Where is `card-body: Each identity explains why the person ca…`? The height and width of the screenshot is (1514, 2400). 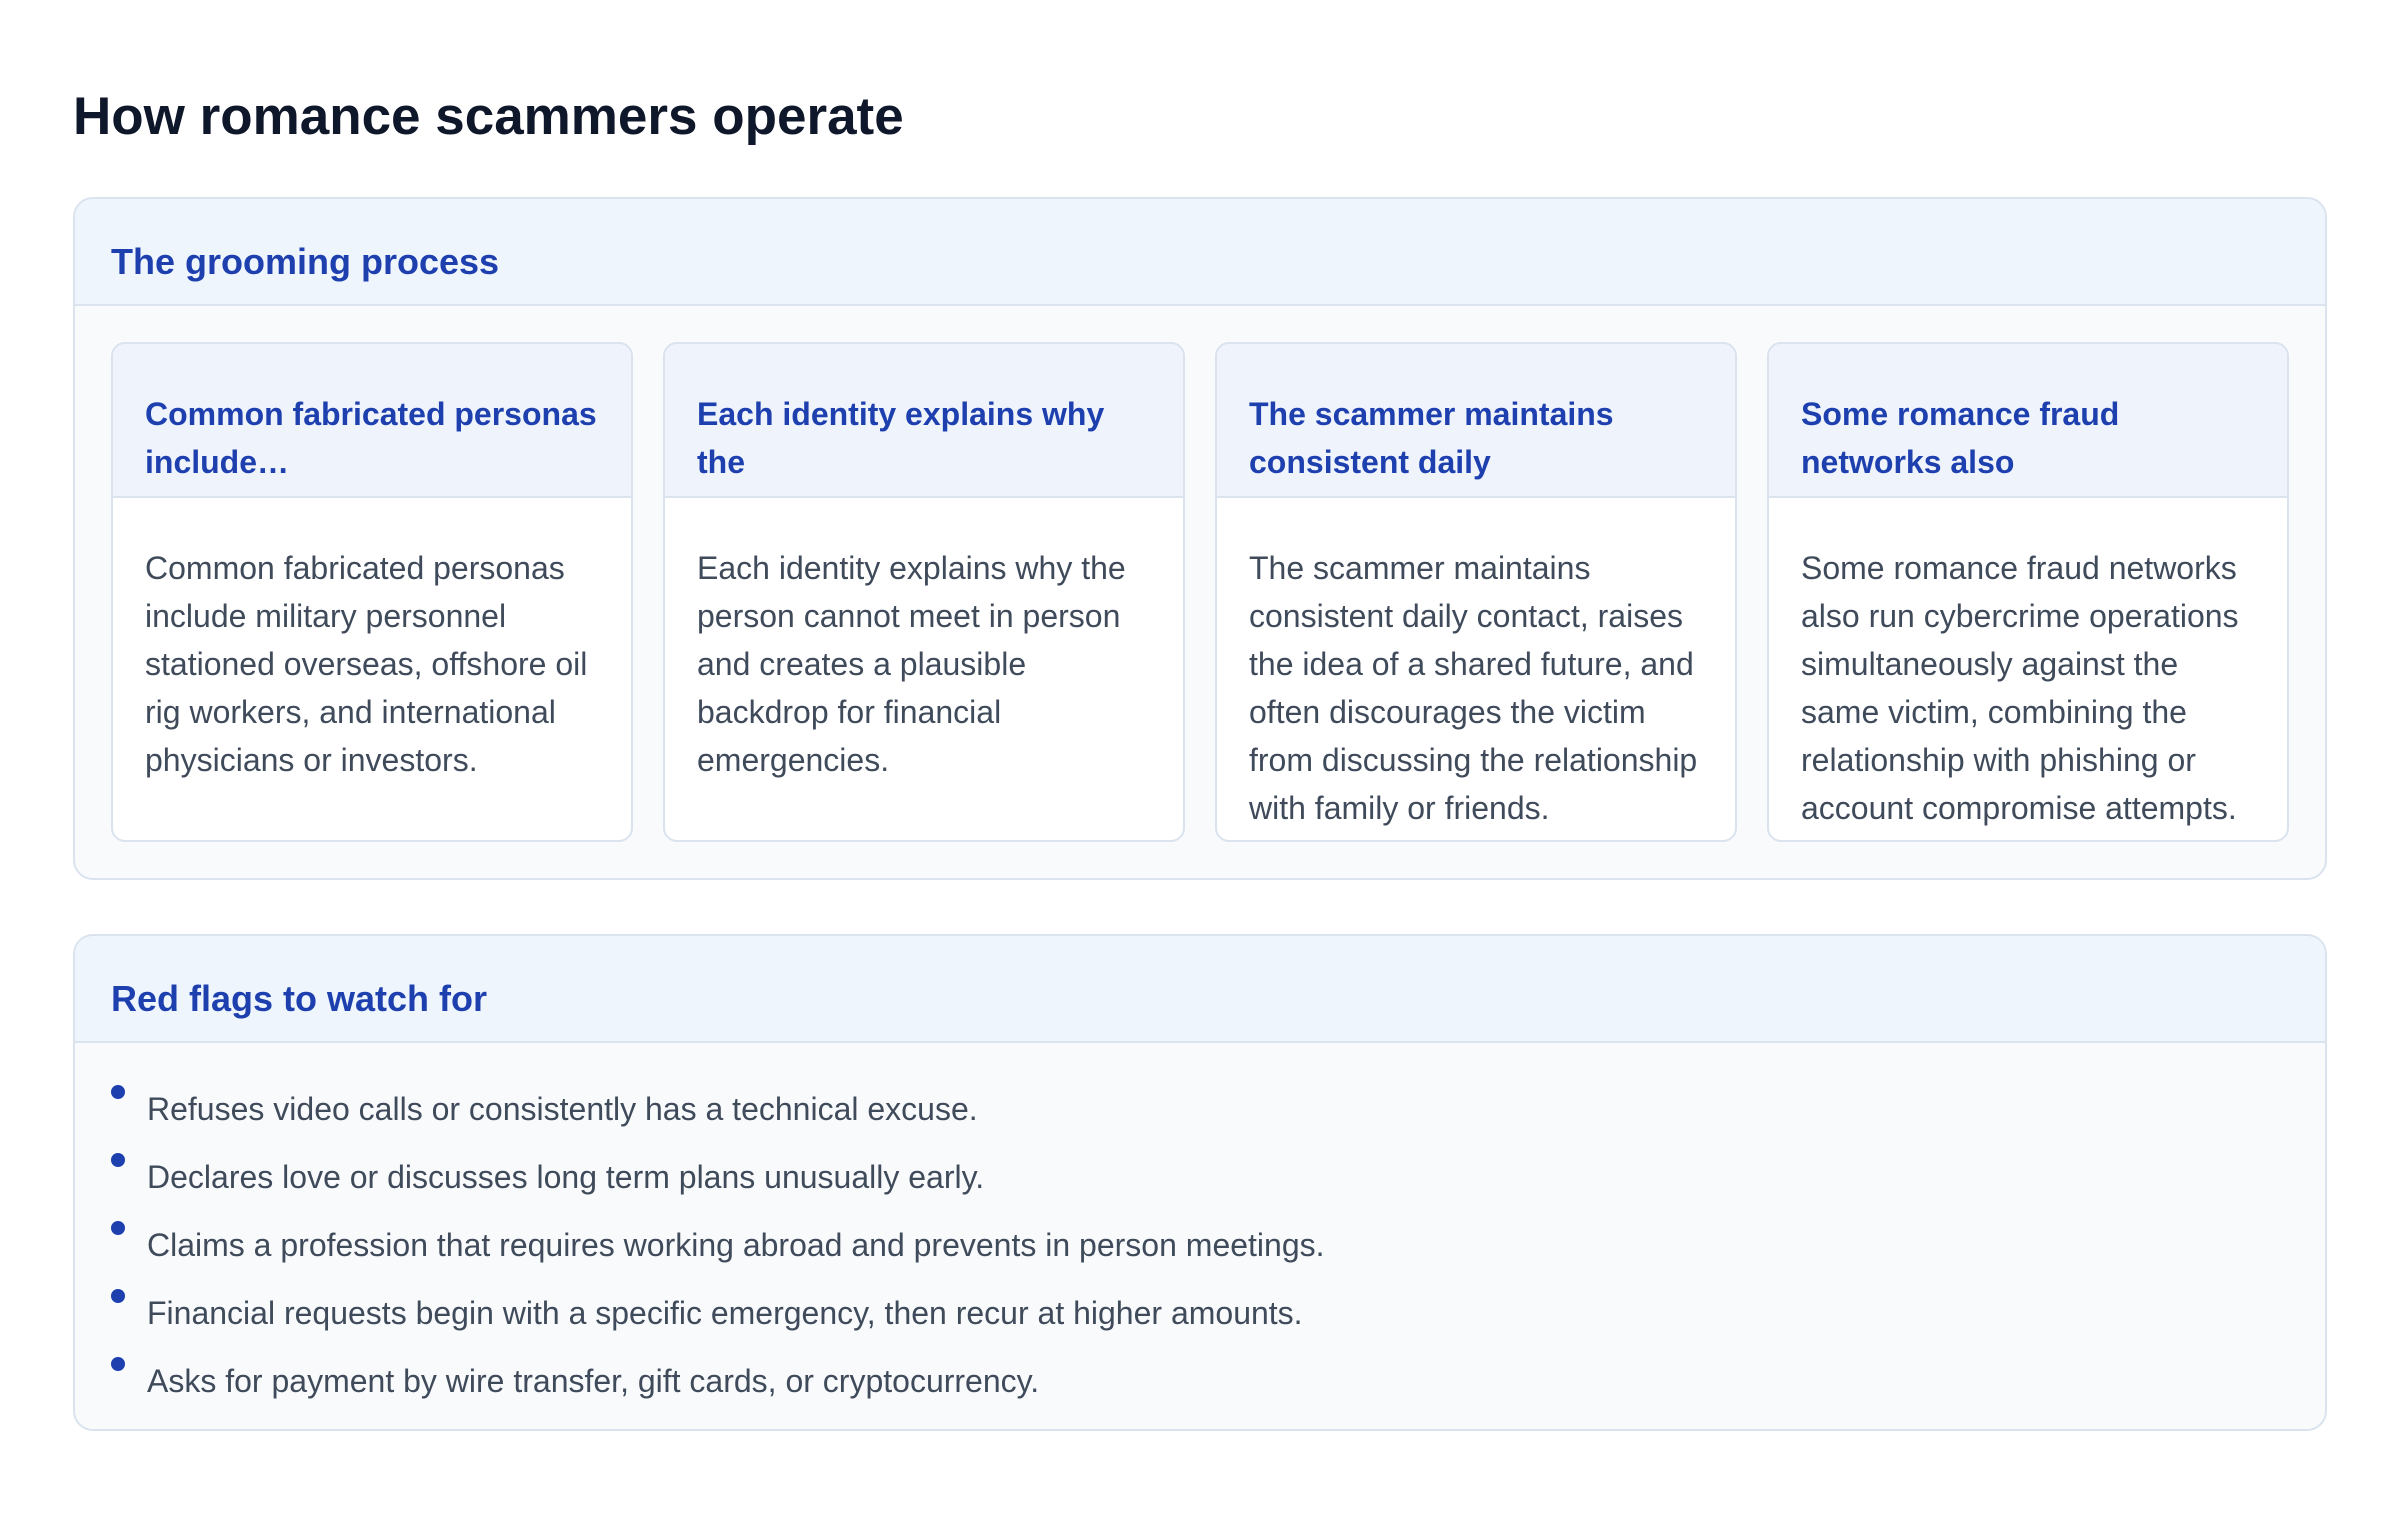 card-body: Each identity explains why the person ca… is located at coordinates (911, 664).